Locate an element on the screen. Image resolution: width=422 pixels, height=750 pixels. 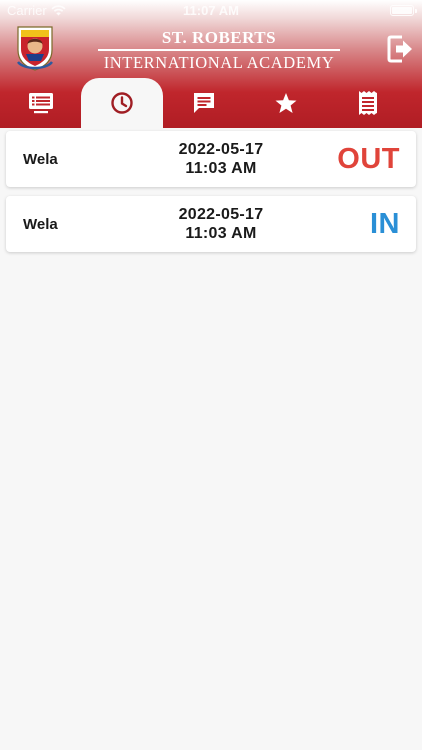
status-time: 11:07 AM is located at coordinates (211, 10).